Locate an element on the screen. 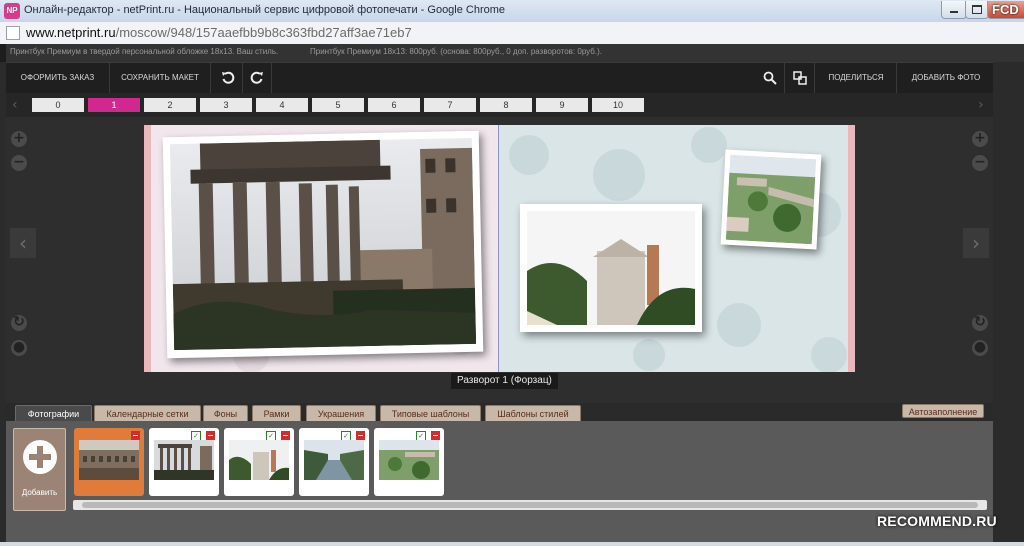 Image resolution: width=1024 pixels, height=546 pixels. chevron-right-icon: › is located at coordinates (981, 105).